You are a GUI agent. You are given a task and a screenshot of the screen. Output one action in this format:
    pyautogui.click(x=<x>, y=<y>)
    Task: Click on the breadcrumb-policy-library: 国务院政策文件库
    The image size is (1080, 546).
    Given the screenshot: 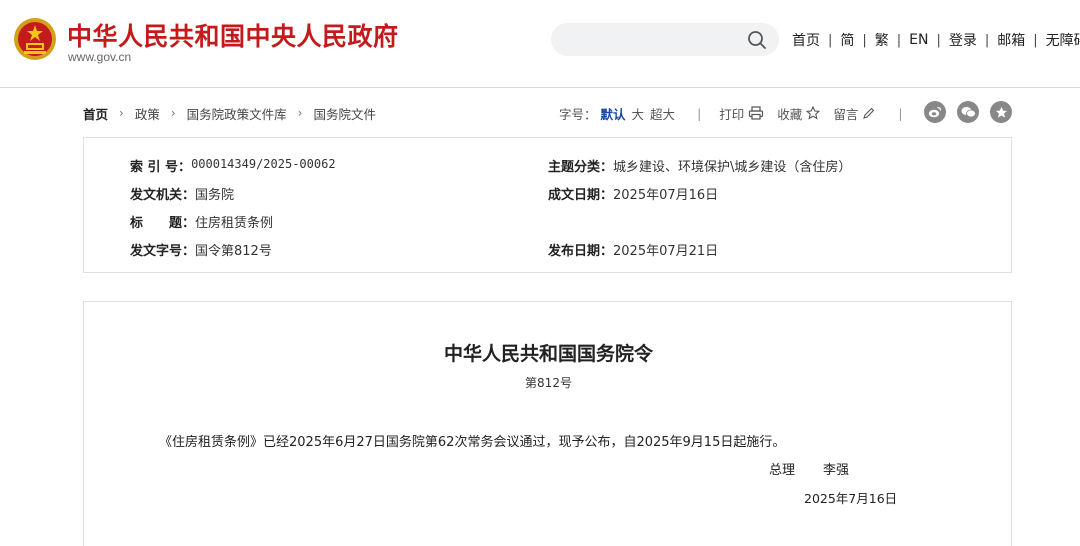 What is the action you would take?
    pyautogui.click(x=237, y=113)
    